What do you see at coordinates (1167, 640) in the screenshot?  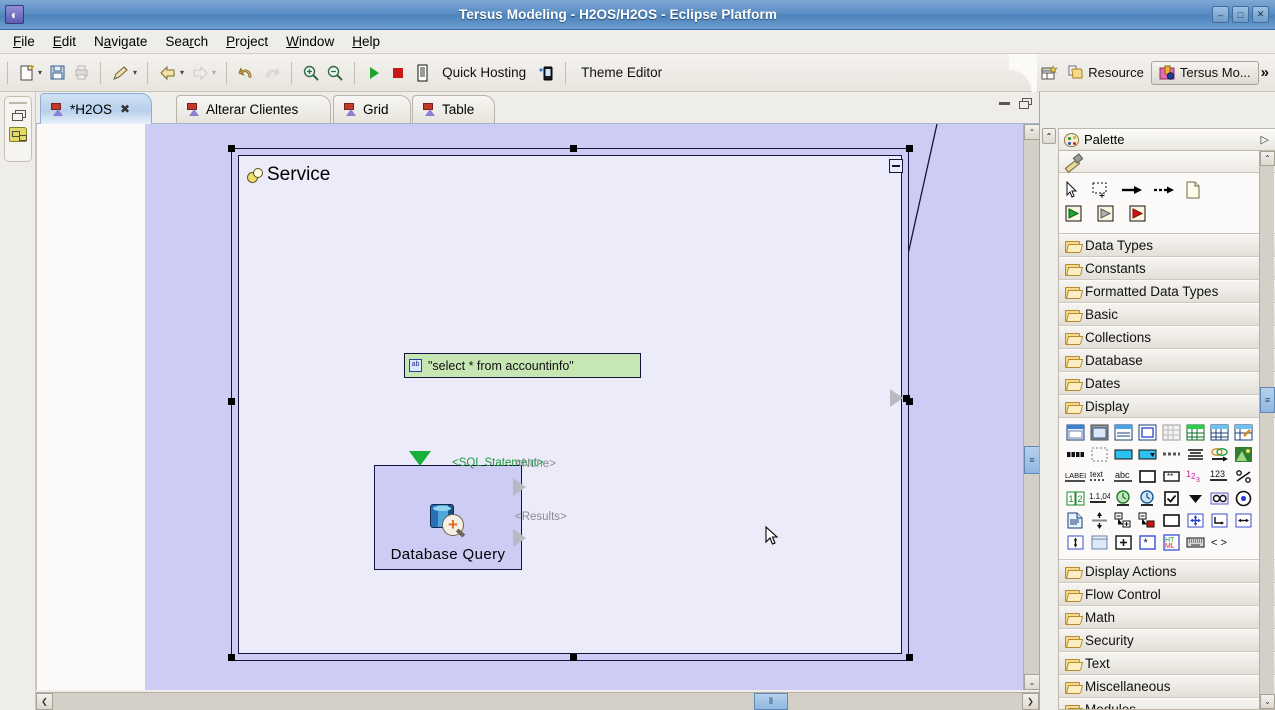 I see `palette-category-security: Security` at bounding box center [1167, 640].